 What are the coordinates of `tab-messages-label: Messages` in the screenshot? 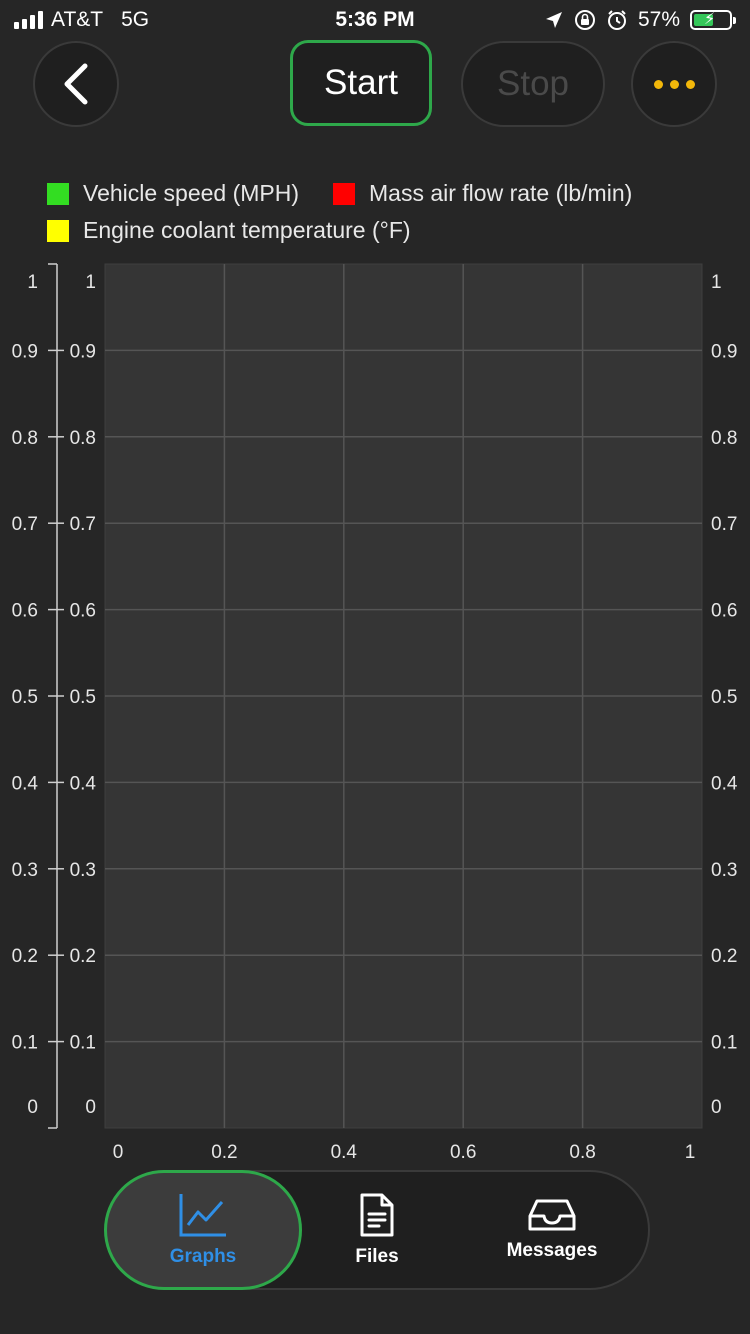 It's located at (552, 1250).